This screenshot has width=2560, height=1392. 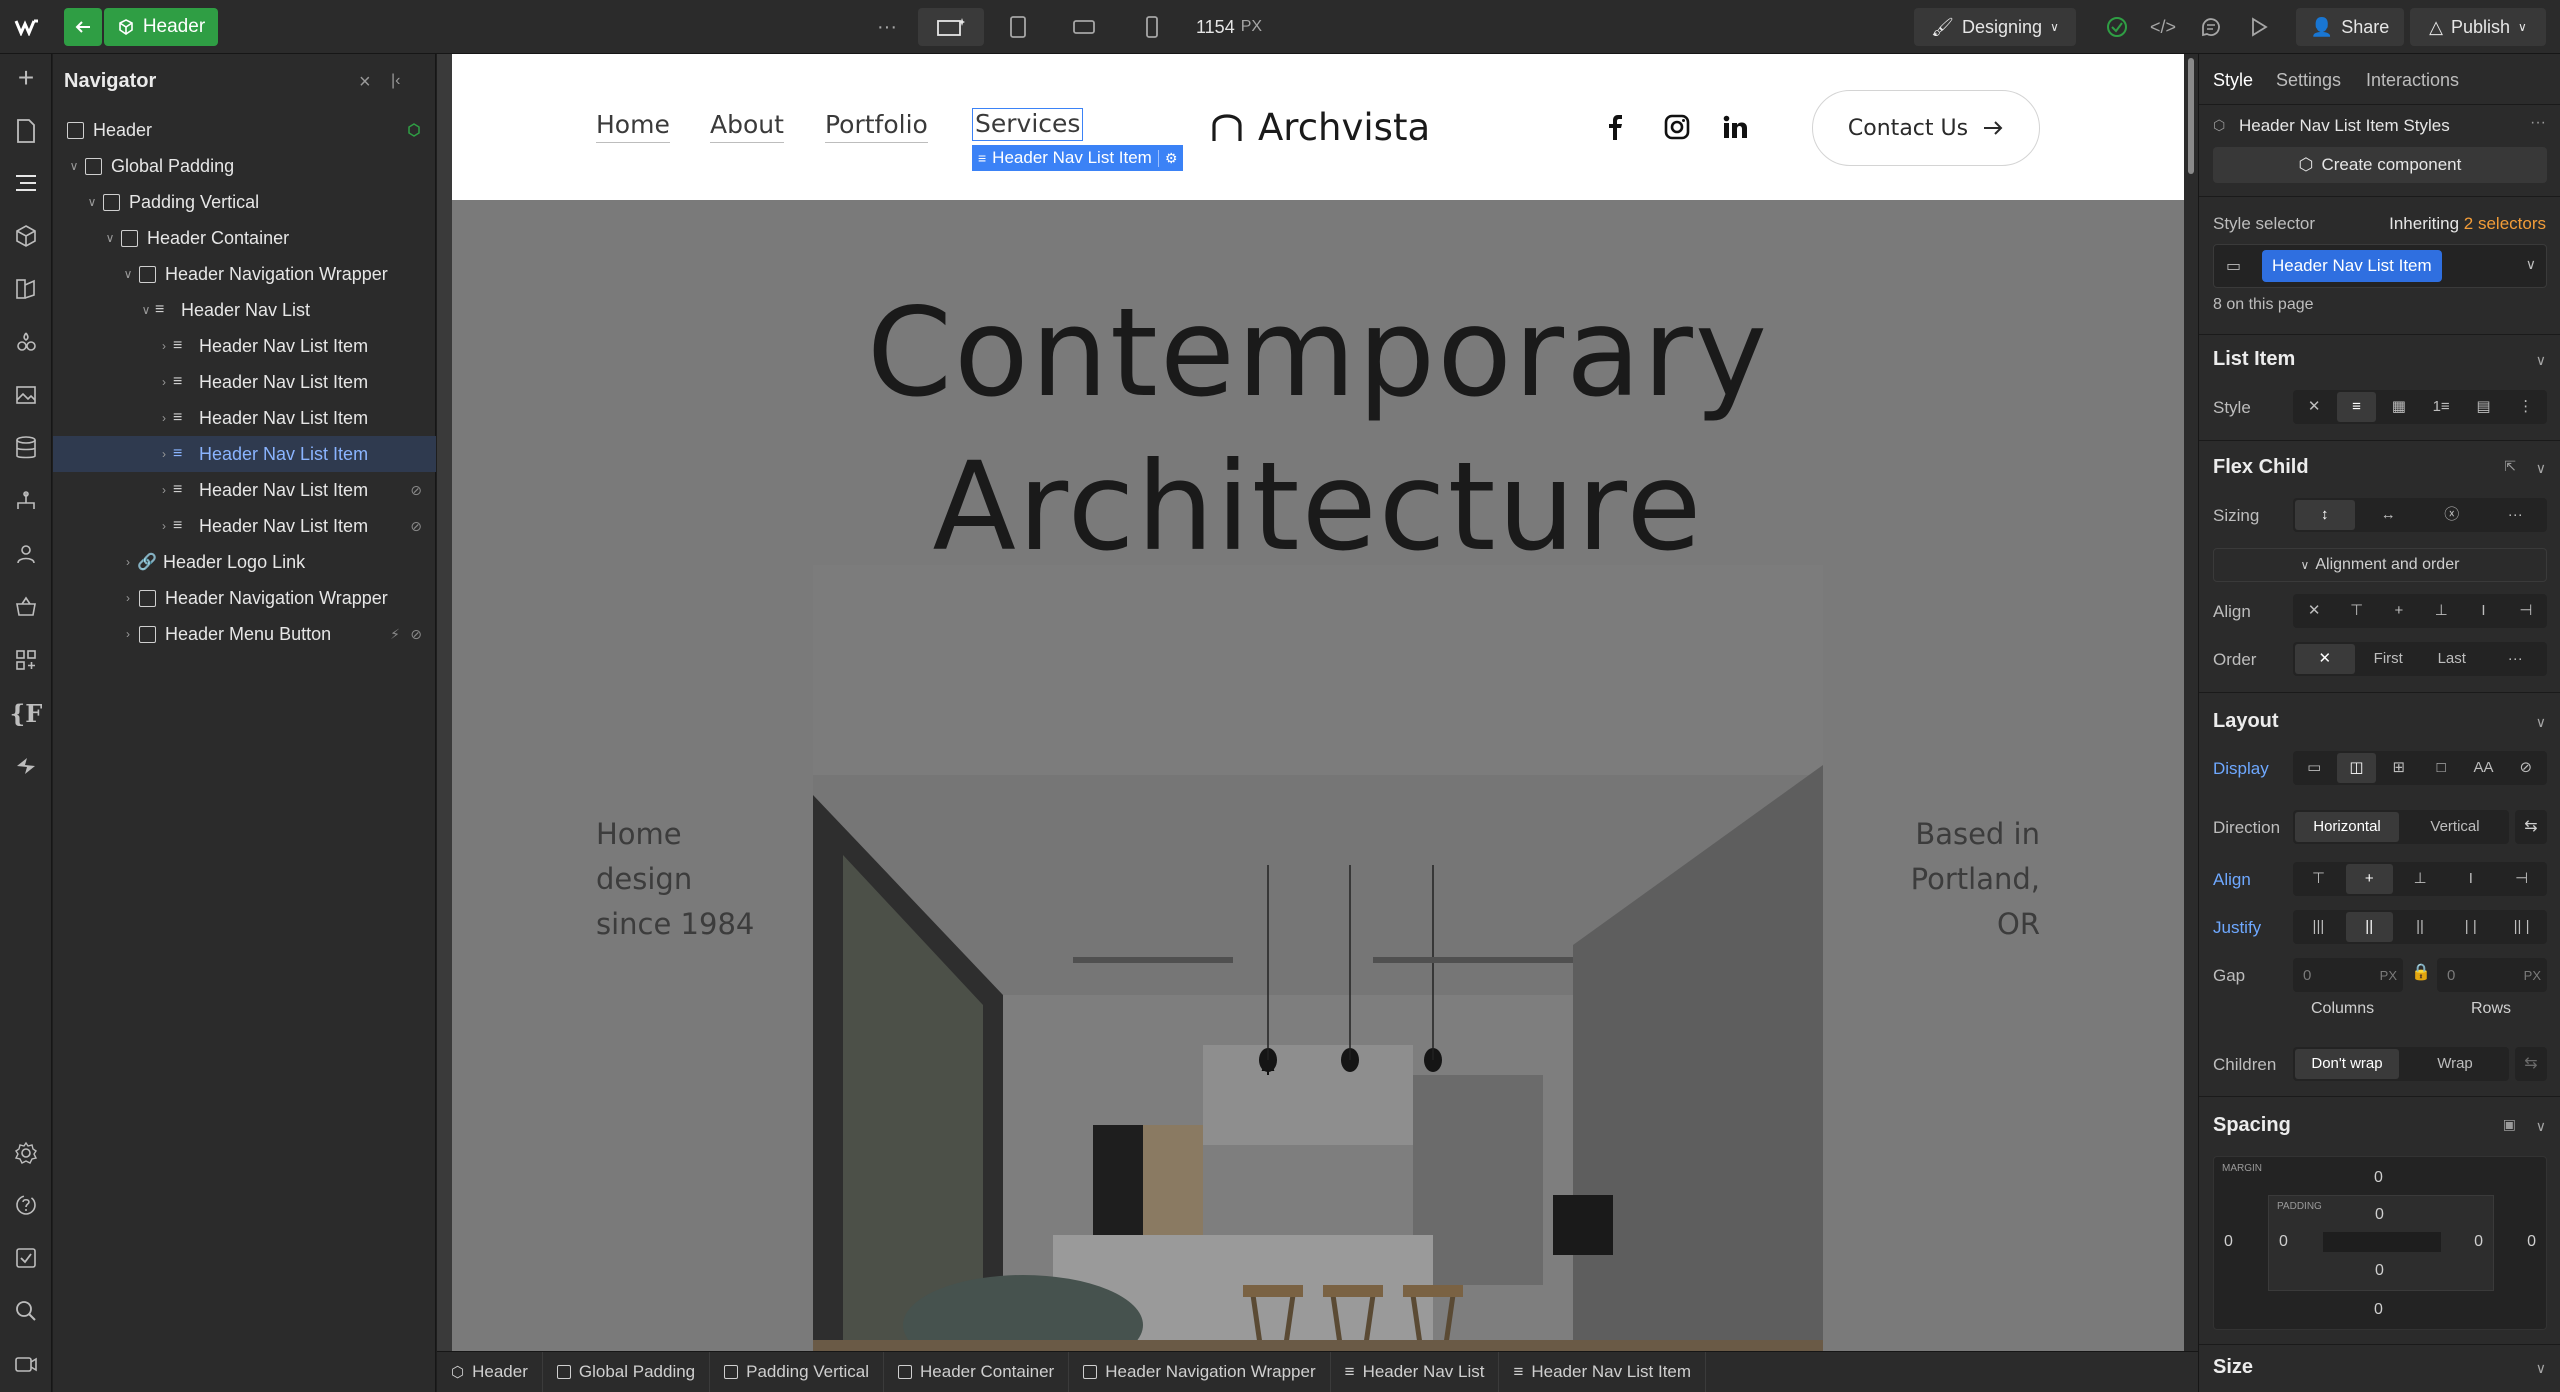 What do you see at coordinates (244, 454) in the screenshot?
I see `tree-row-nav-list-item-selected: › ≡ Header Nav List Item` at bounding box center [244, 454].